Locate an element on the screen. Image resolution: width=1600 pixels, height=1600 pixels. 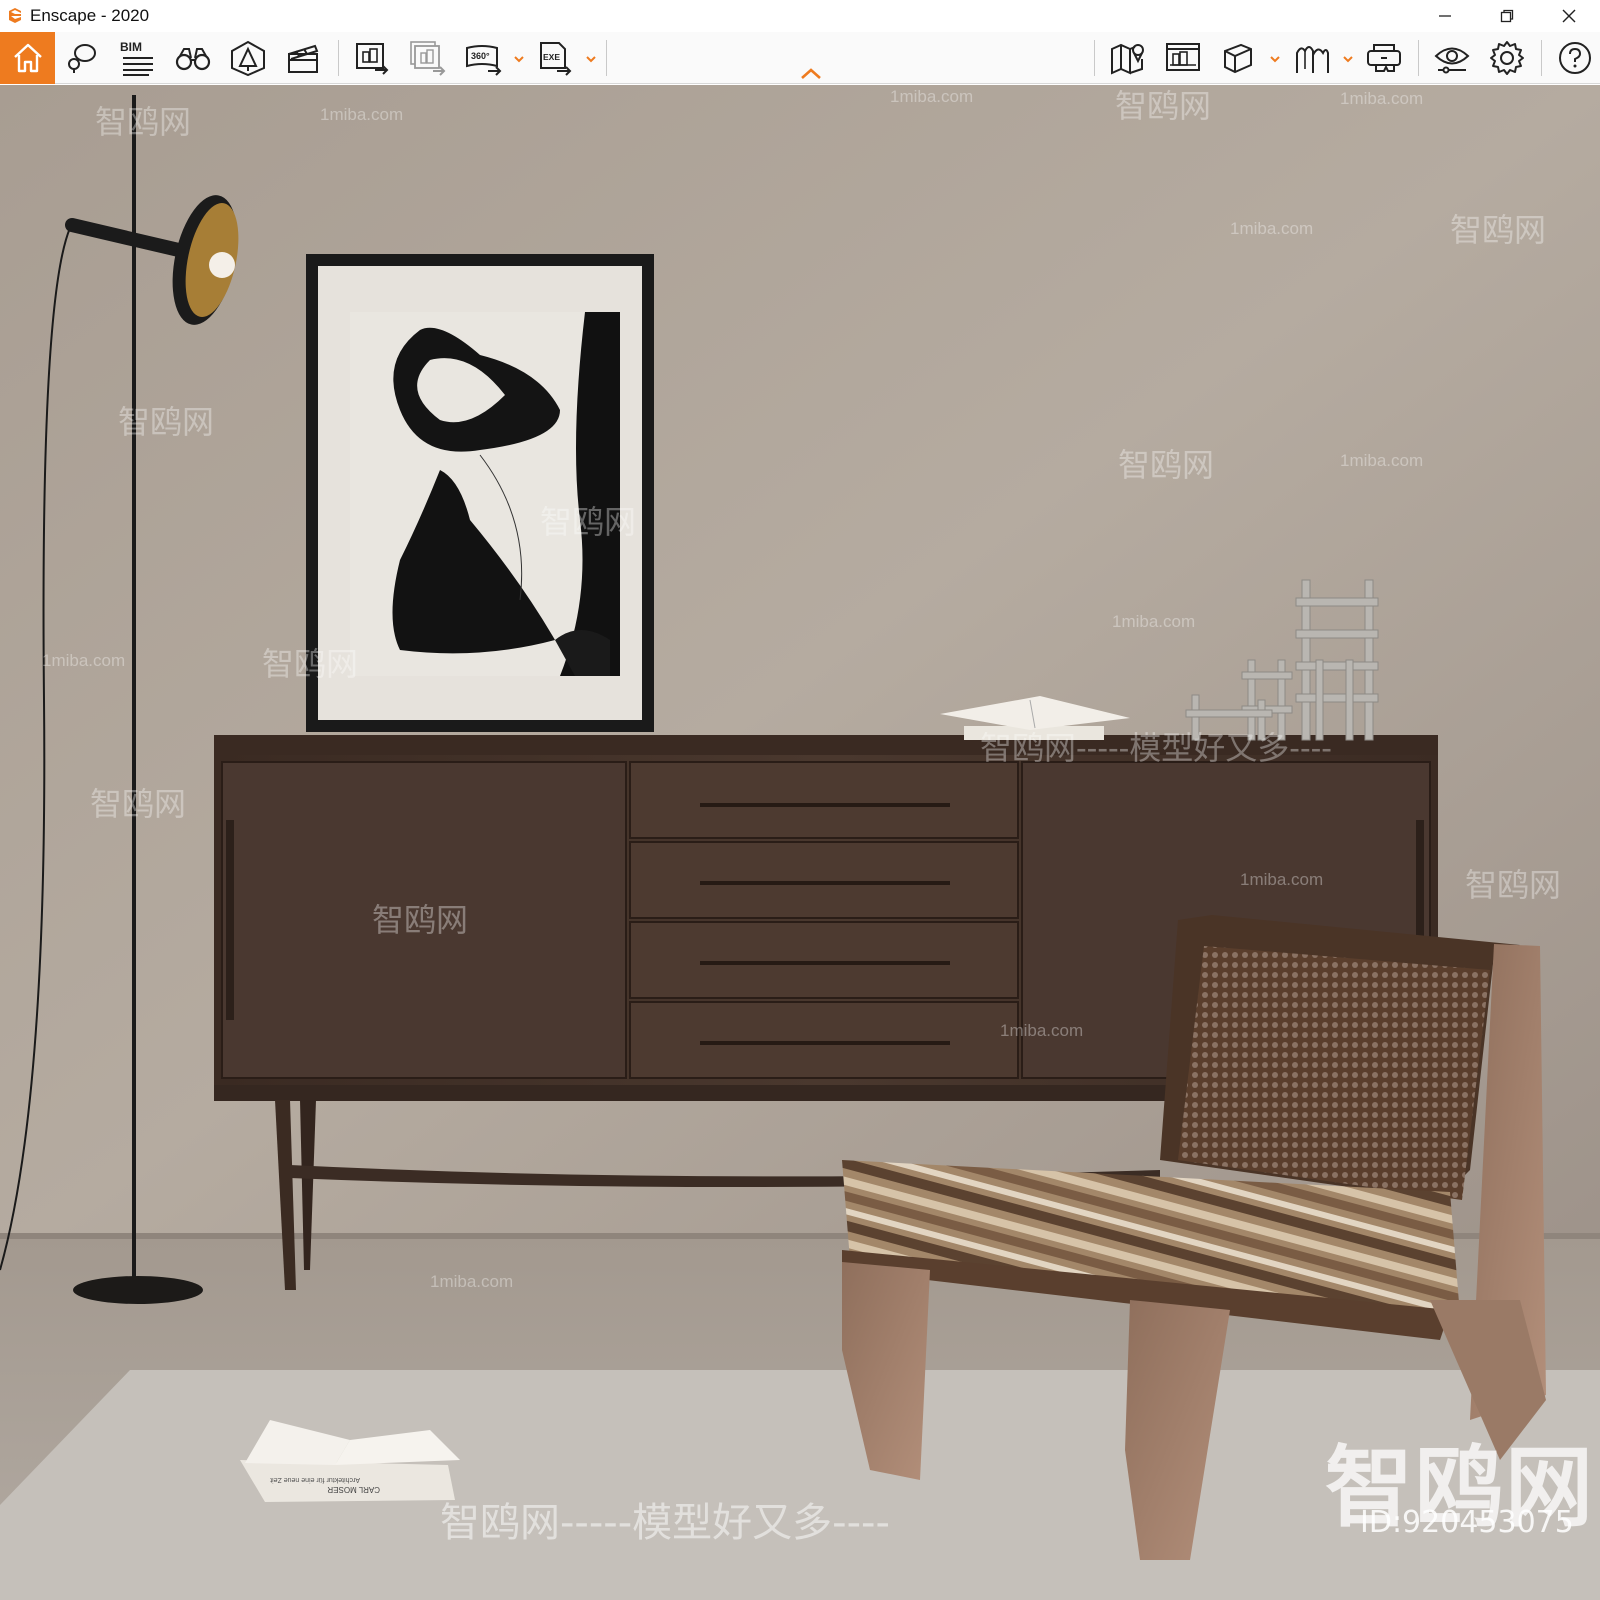
cube-icon is located at coordinates (1238, 58).